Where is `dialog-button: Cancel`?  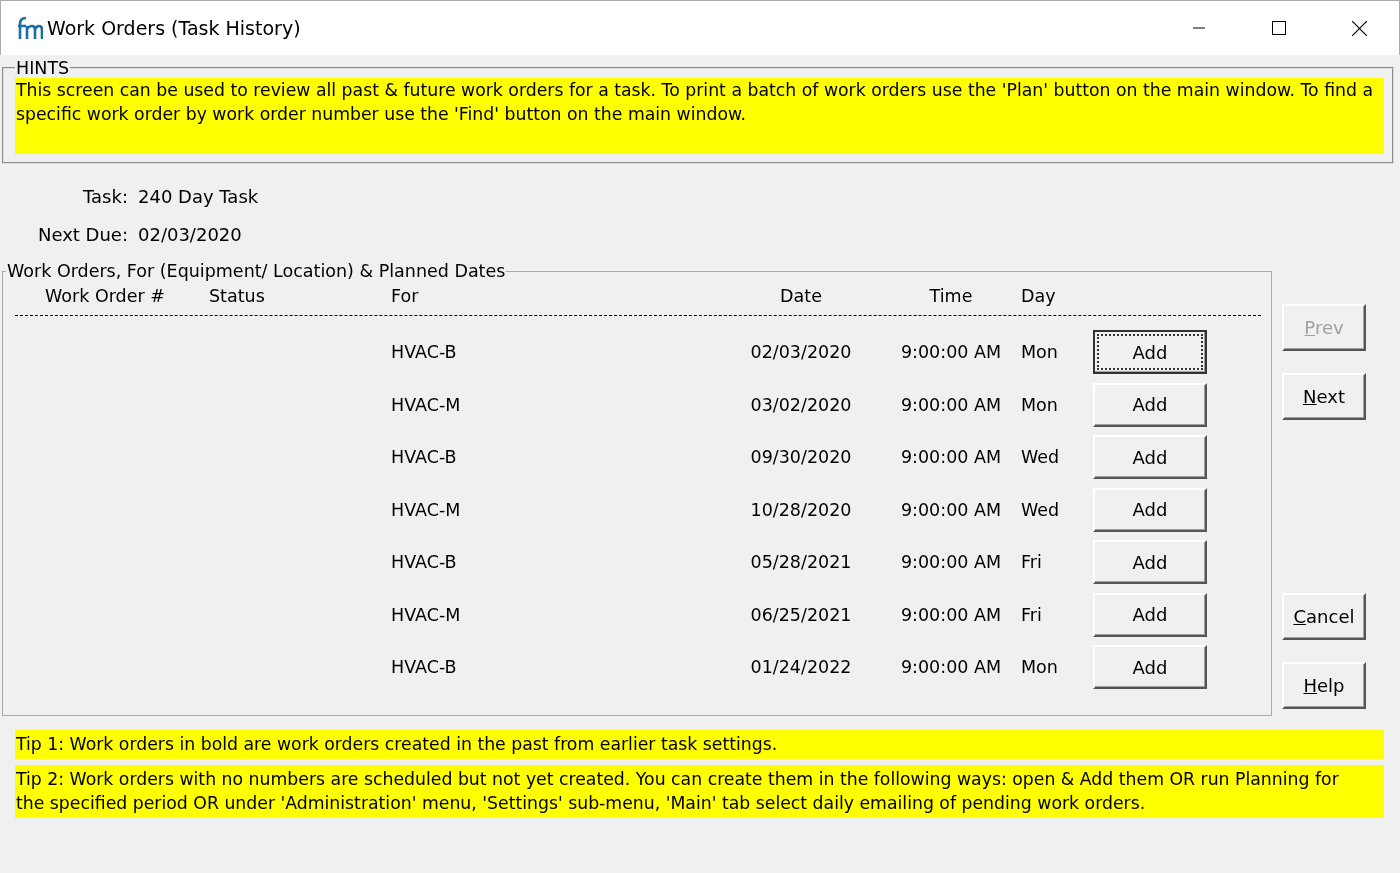 dialog-button: Cancel is located at coordinates (1324, 616).